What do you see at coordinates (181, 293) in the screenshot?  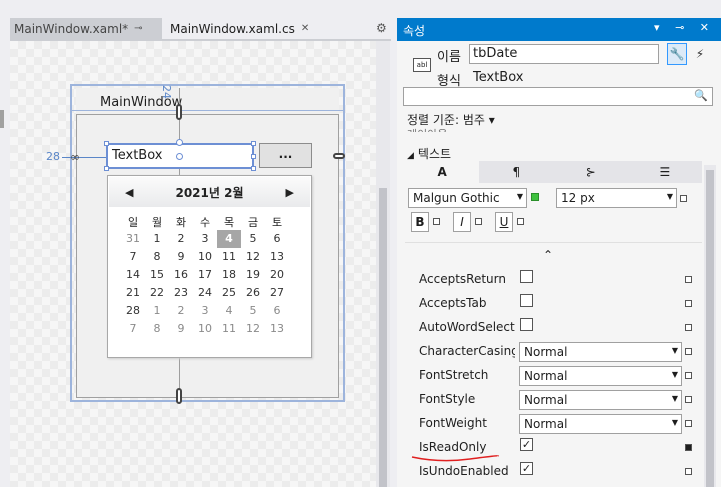 I see `calendar-day: 23` at bounding box center [181, 293].